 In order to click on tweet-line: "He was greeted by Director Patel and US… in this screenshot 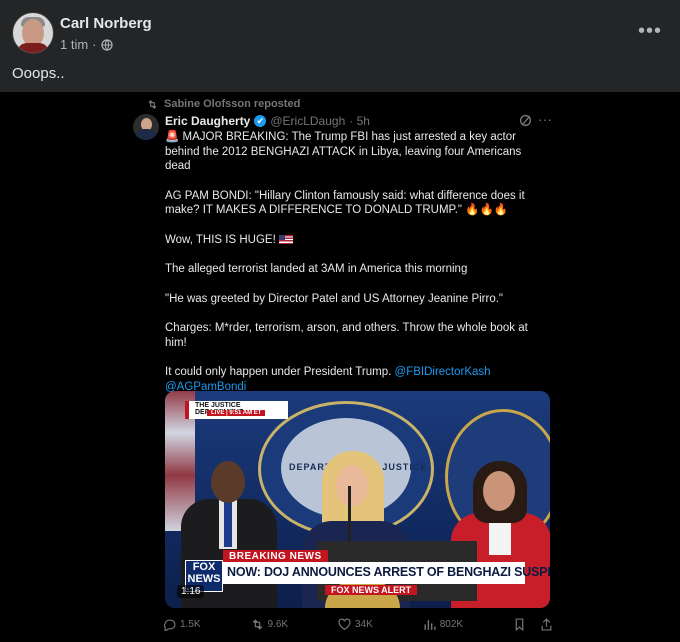, I will do `click(334, 298)`.